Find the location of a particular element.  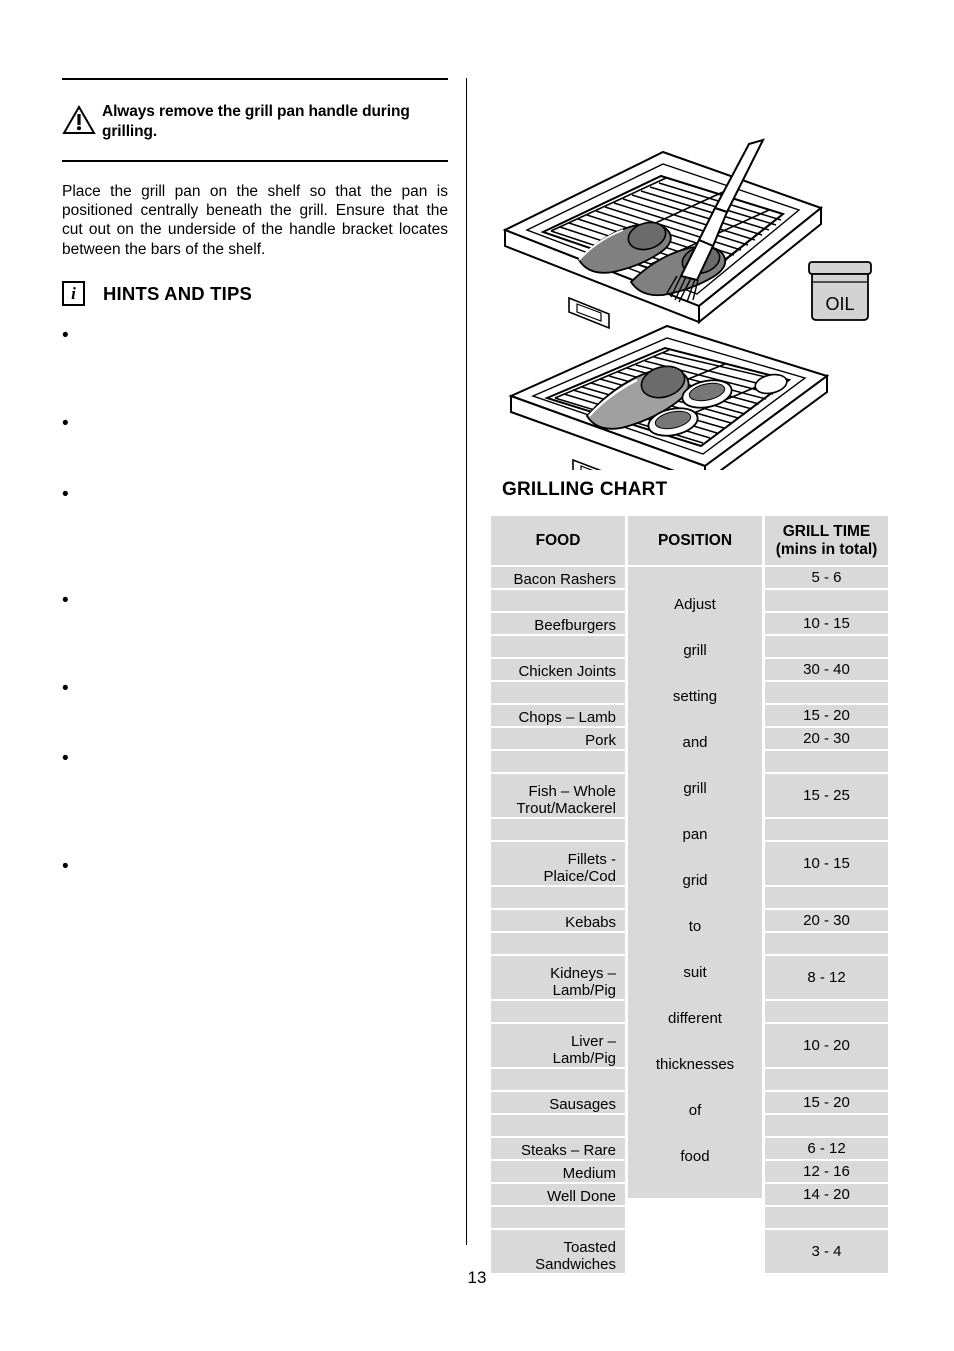

food-label-line2: Trout/Mackerel is located at coordinates (566, 808).